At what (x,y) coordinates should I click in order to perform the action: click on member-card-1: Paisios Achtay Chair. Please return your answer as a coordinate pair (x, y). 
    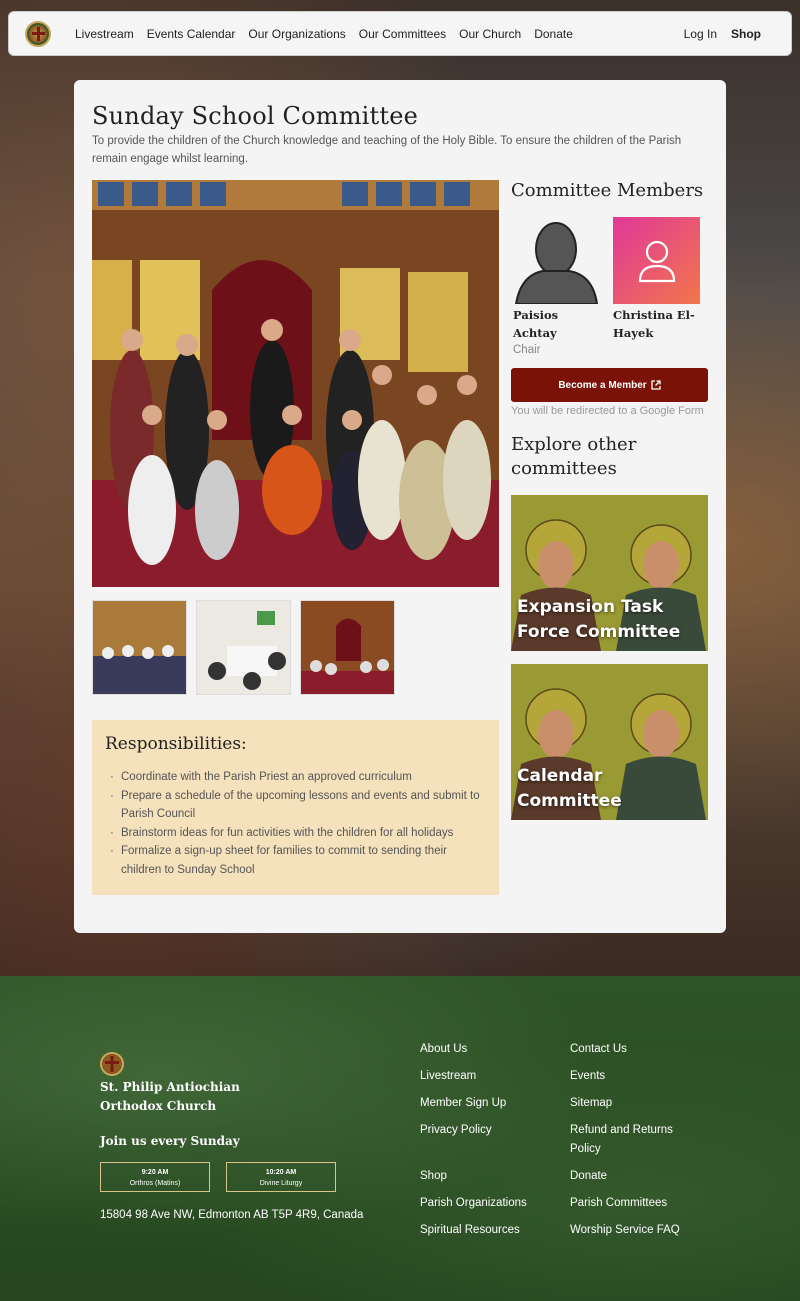
    Looking at the image, I should click on (558, 287).